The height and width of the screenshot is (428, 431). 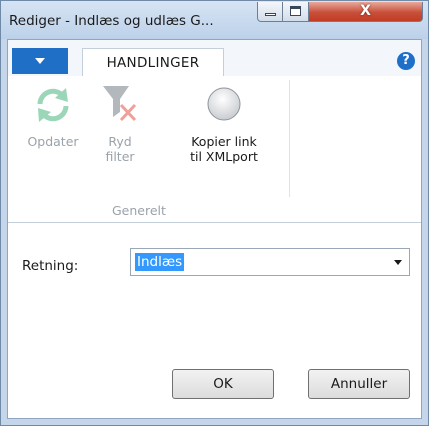 I want to click on maximize-icon, so click(x=295, y=11).